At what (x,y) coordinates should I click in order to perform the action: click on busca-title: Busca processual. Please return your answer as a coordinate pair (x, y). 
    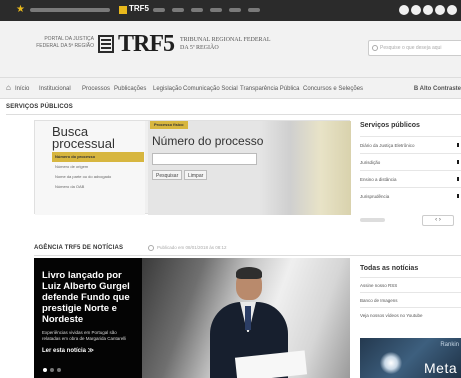
    Looking at the image, I should click on (83, 138).